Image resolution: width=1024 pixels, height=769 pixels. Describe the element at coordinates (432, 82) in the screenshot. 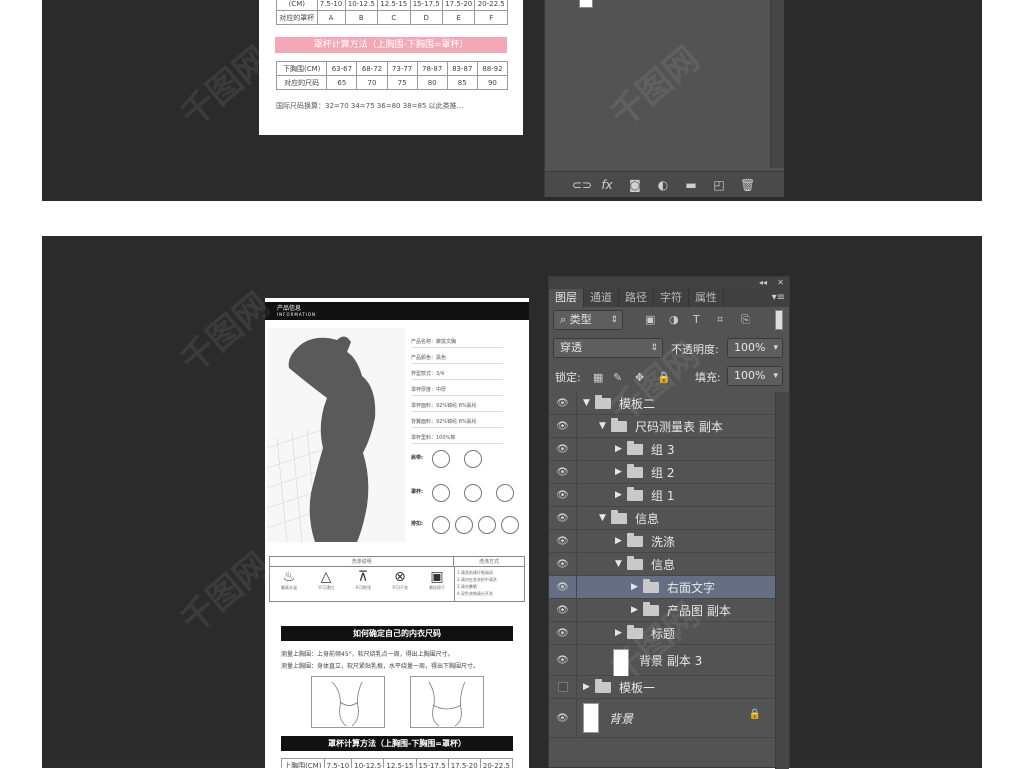

I see `table-cell: 80` at that location.